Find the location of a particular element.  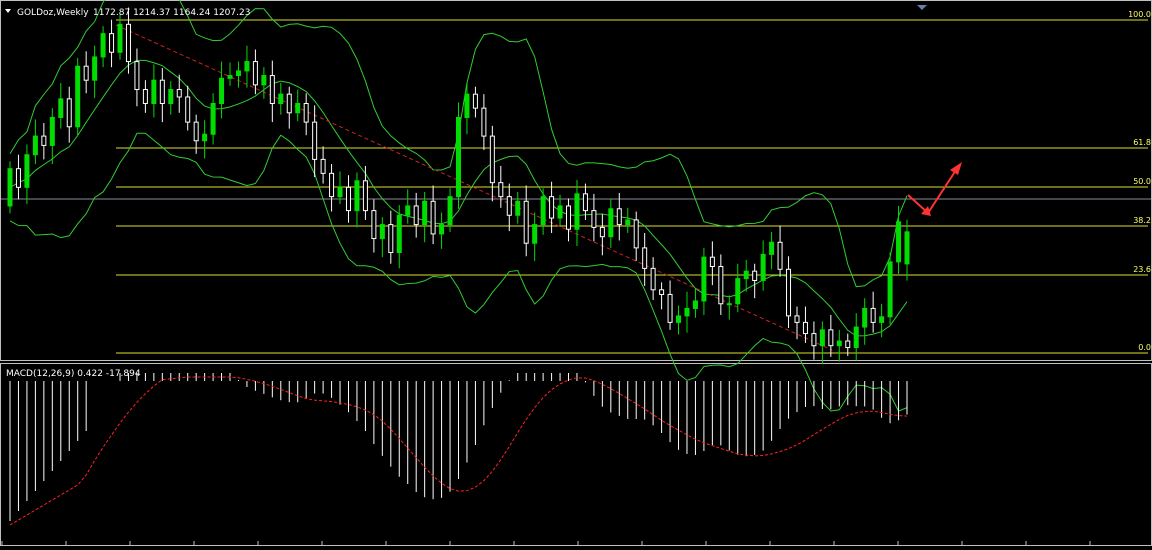

fib-level-label: 38.2 is located at coordinates (1142, 220).